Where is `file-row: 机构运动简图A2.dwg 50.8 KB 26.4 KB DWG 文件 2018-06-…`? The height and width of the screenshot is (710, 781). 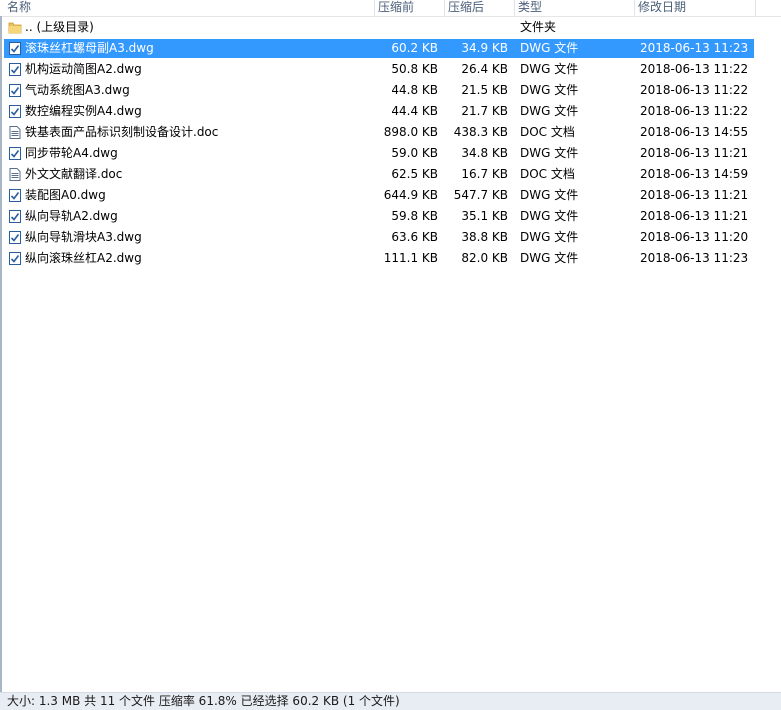
file-row: 机构运动简图A2.dwg 50.8 KB 26.4 KB DWG 文件 2018-06-… is located at coordinates (390, 69).